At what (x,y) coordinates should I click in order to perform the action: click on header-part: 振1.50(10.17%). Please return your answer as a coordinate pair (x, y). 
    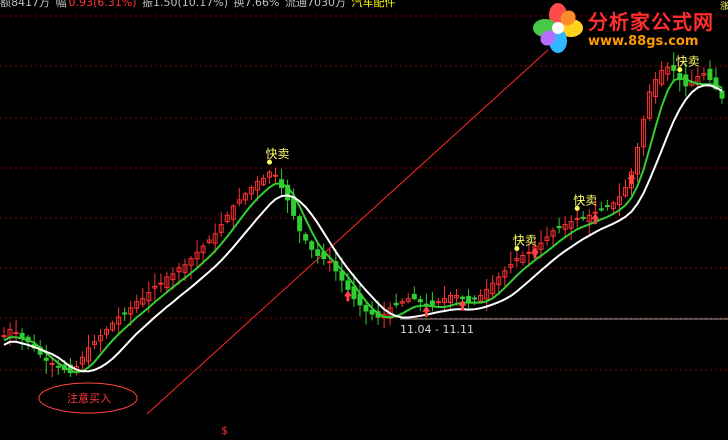
    Looking at the image, I should click on (185, 4).